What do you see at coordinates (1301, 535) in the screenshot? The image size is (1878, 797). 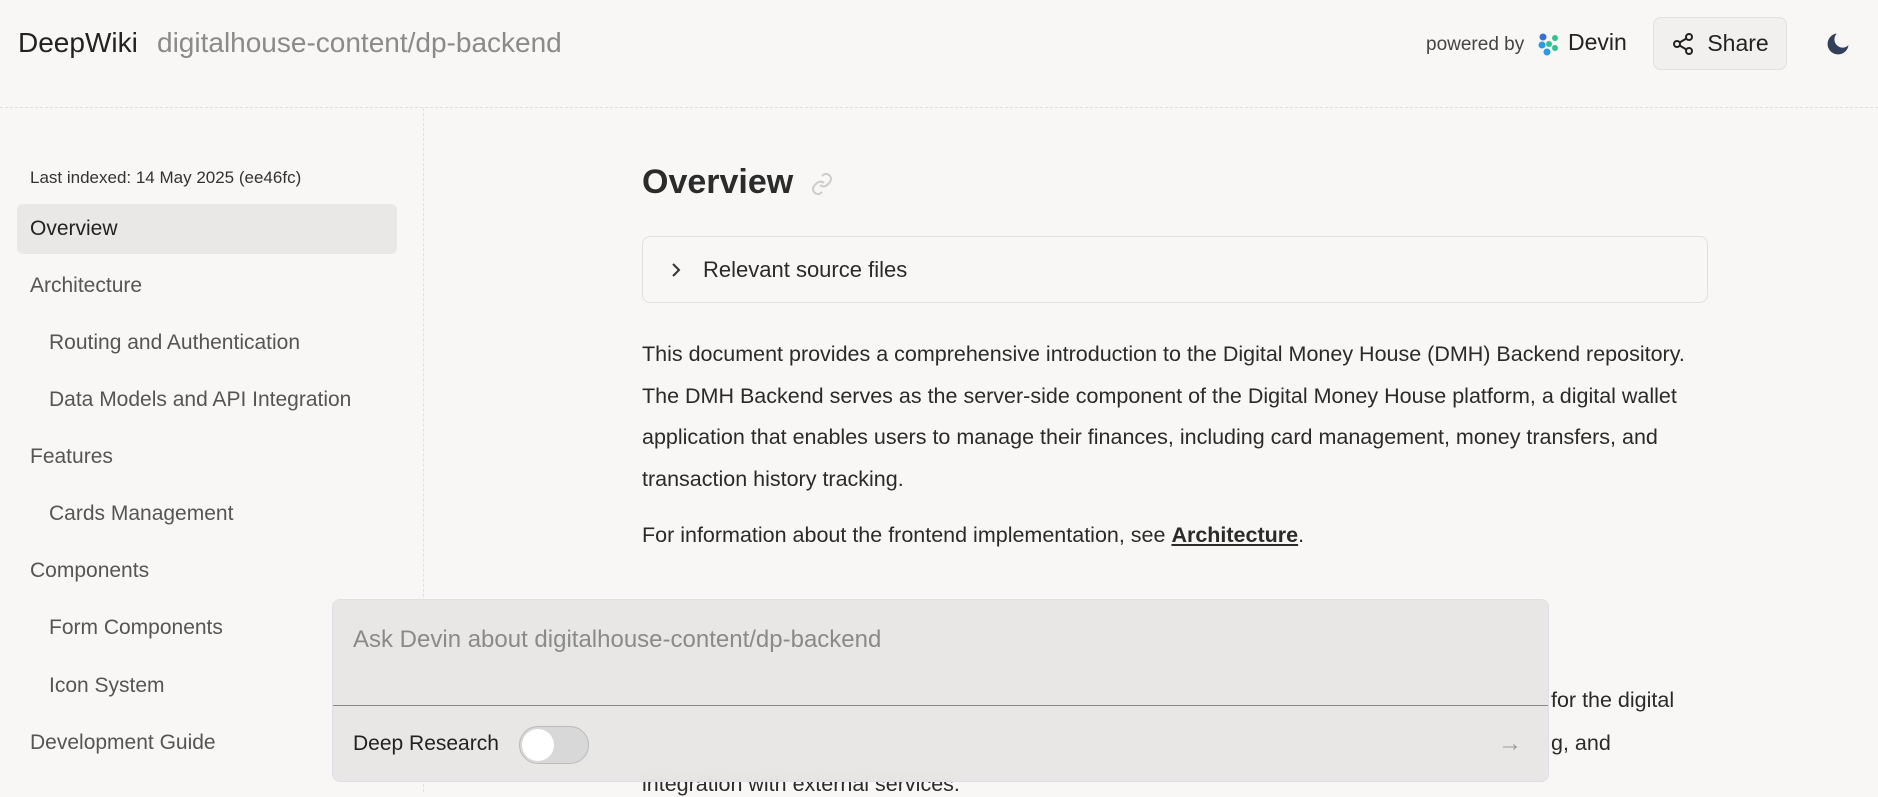 I see `paragraph-text: .` at bounding box center [1301, 535].